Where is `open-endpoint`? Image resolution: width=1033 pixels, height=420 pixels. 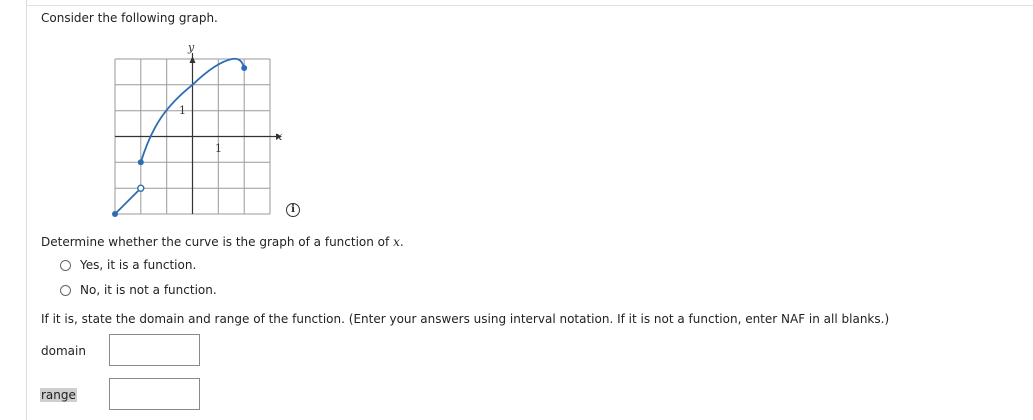 open-endpoint is located at coordinates (141, 188).